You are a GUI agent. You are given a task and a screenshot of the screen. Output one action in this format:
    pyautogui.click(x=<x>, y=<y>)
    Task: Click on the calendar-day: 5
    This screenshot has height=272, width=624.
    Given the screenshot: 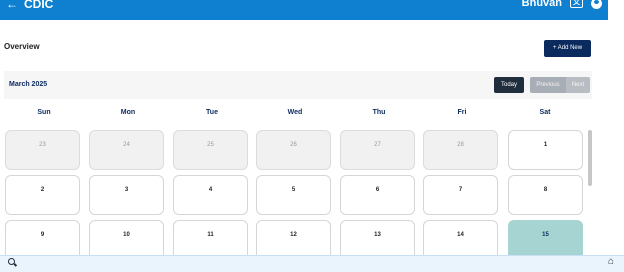 What is the action you would take?
    pyautogui.click(x=293, y=195)
    